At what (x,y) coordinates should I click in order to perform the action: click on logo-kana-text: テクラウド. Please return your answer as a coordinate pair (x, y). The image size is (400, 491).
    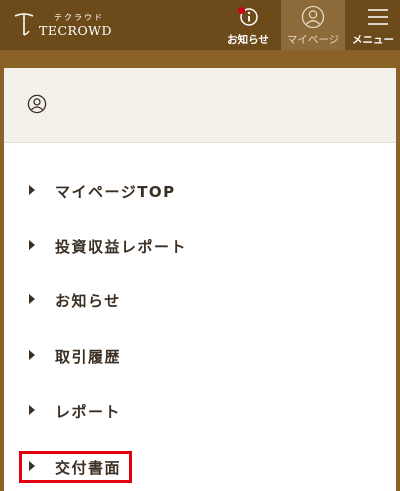
    Looking at the image, I should click on (79, 17).